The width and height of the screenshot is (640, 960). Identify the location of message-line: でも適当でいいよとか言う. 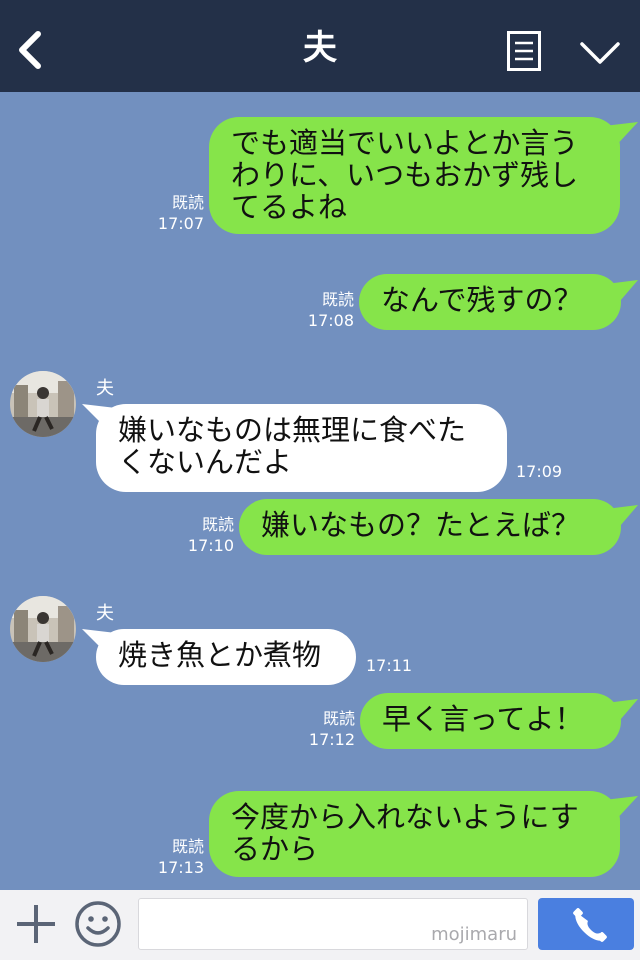
(405, 143).